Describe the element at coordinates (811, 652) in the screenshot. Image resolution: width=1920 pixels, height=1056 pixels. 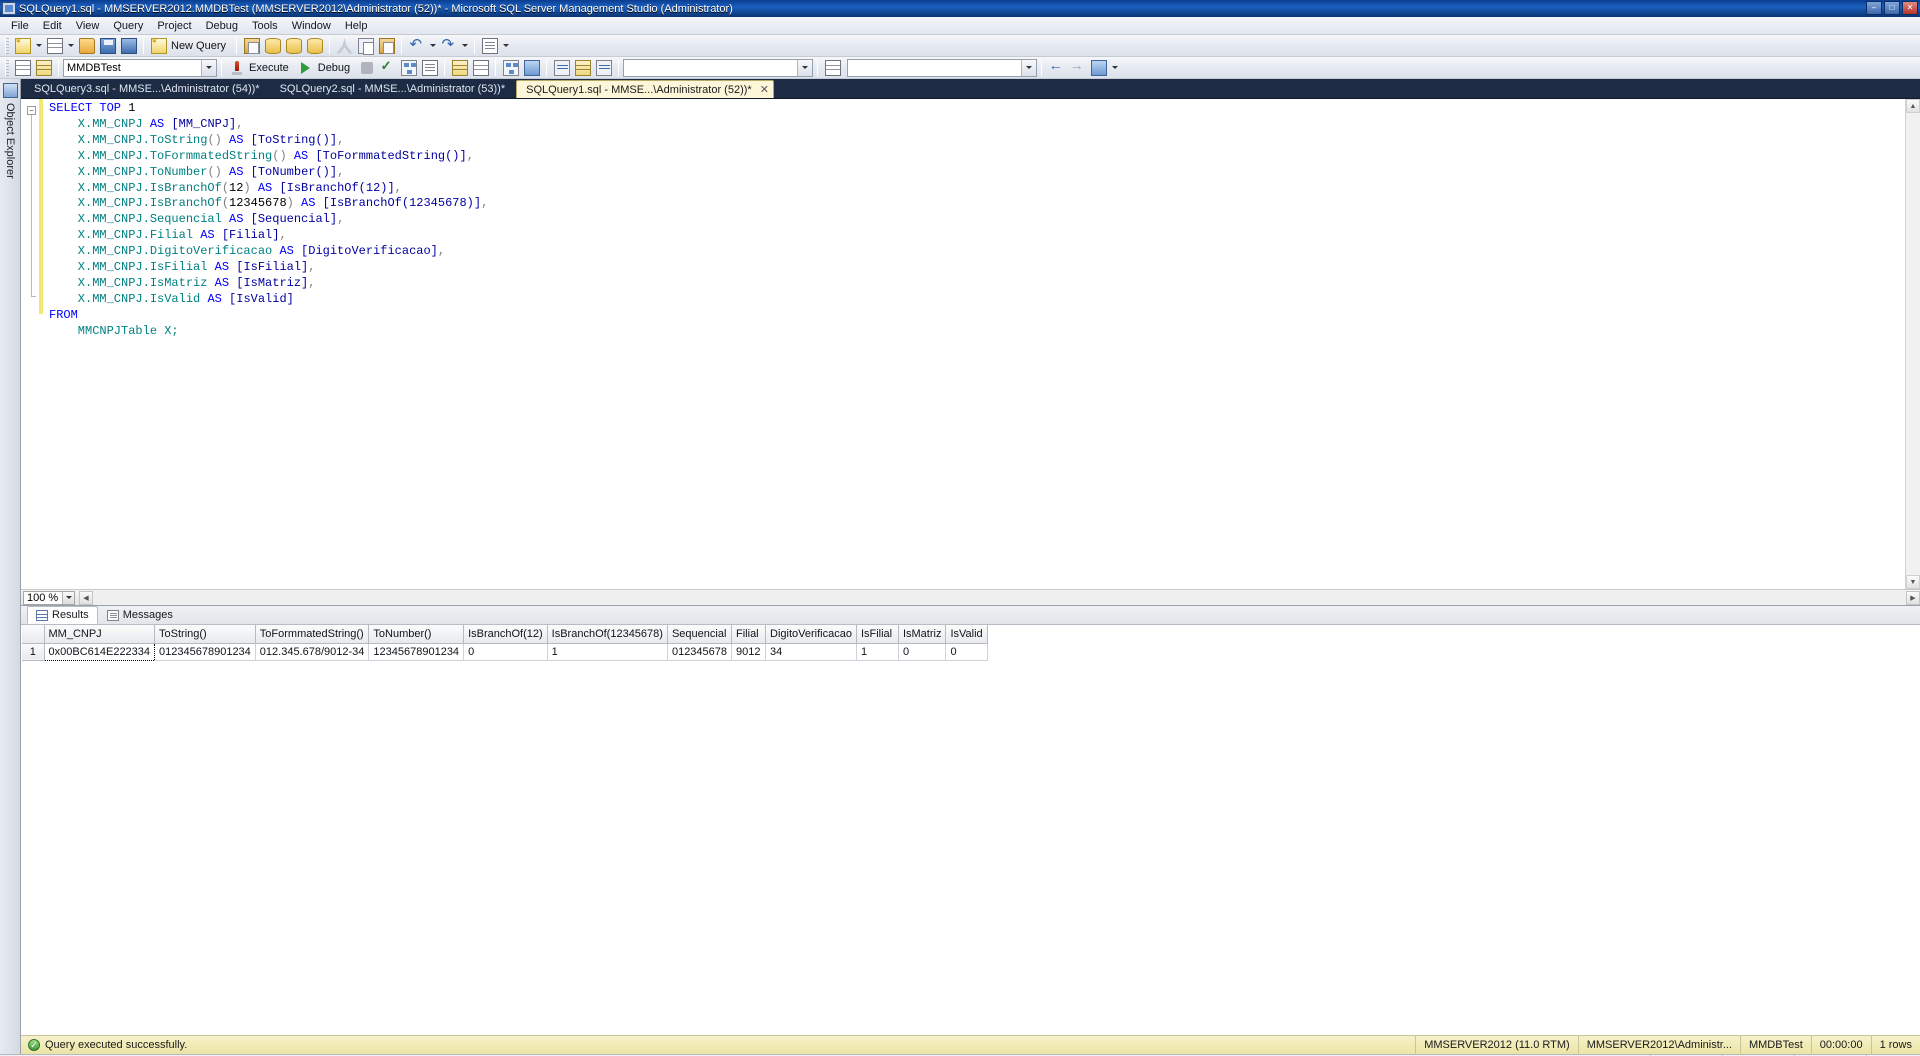
I see `cell-8: 34` at that location.